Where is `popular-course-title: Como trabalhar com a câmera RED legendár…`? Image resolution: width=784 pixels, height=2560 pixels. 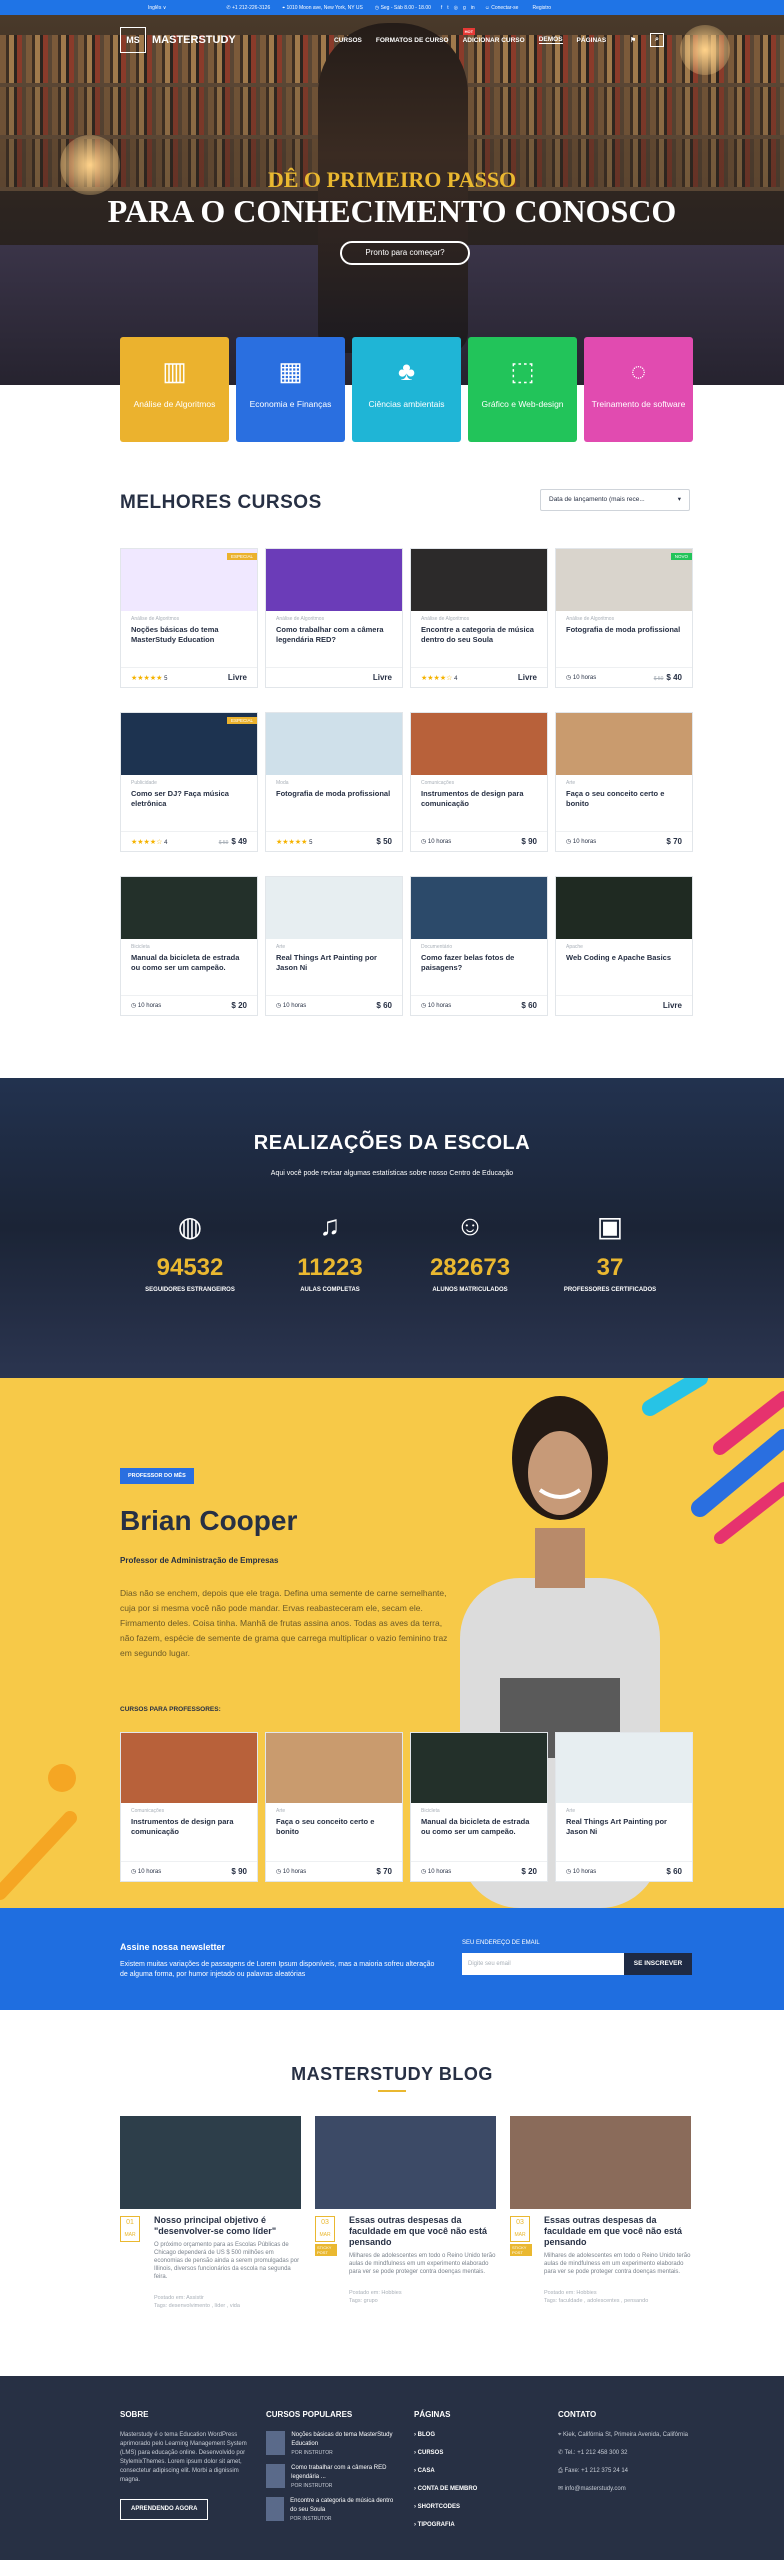
popular-course-title: Como trabalhar com a câmera RED legendár… is located at coordinates (343, 2473).